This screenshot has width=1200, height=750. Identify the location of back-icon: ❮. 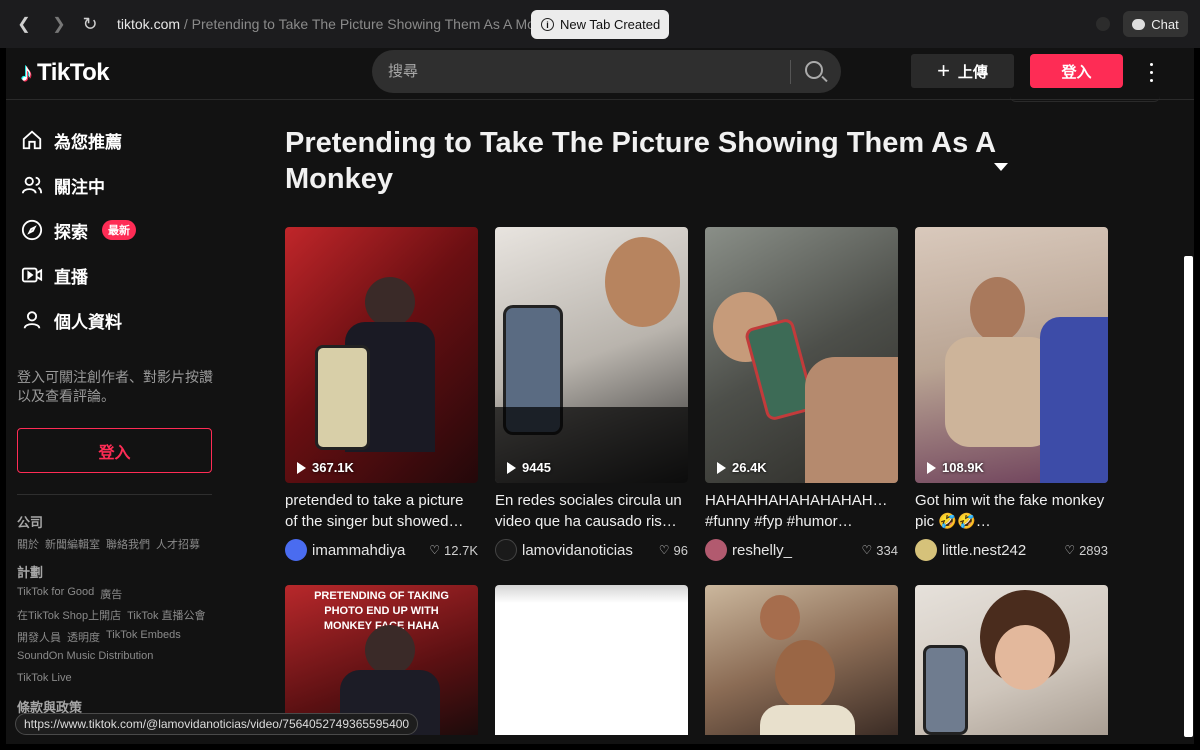
(24, 24).